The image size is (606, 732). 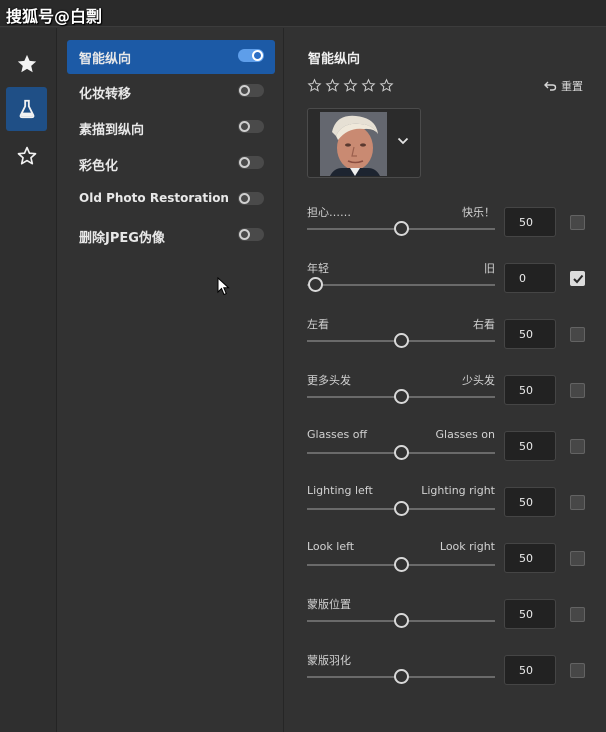 I want to click on flask-icon, so click(x=26, y=109).